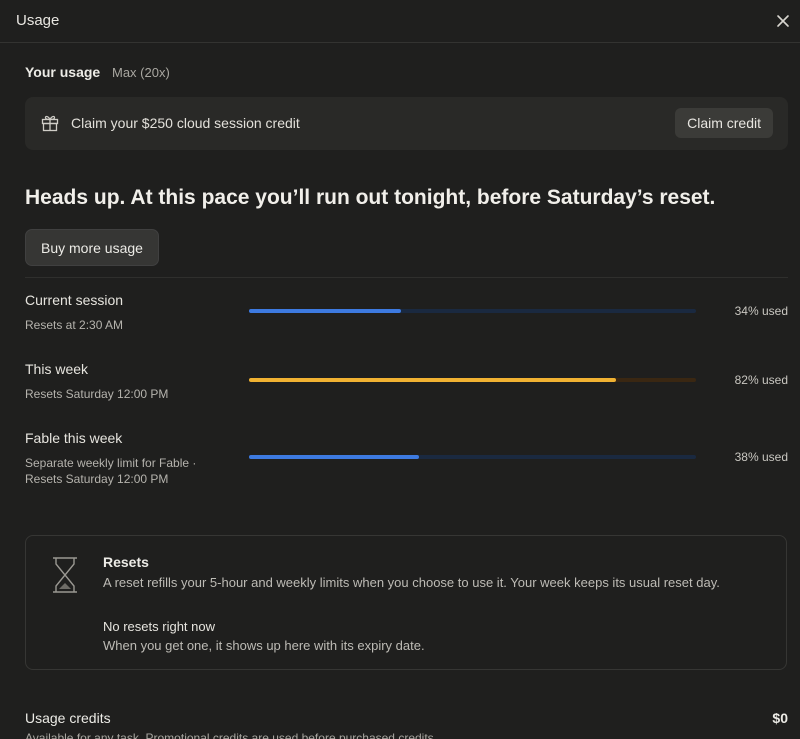 The image size is (800, 739). What do you see at coordinates (472, 457) in the screenshot?
I see `progress-bar-fable-this-week` at bounding box center [472, 457].